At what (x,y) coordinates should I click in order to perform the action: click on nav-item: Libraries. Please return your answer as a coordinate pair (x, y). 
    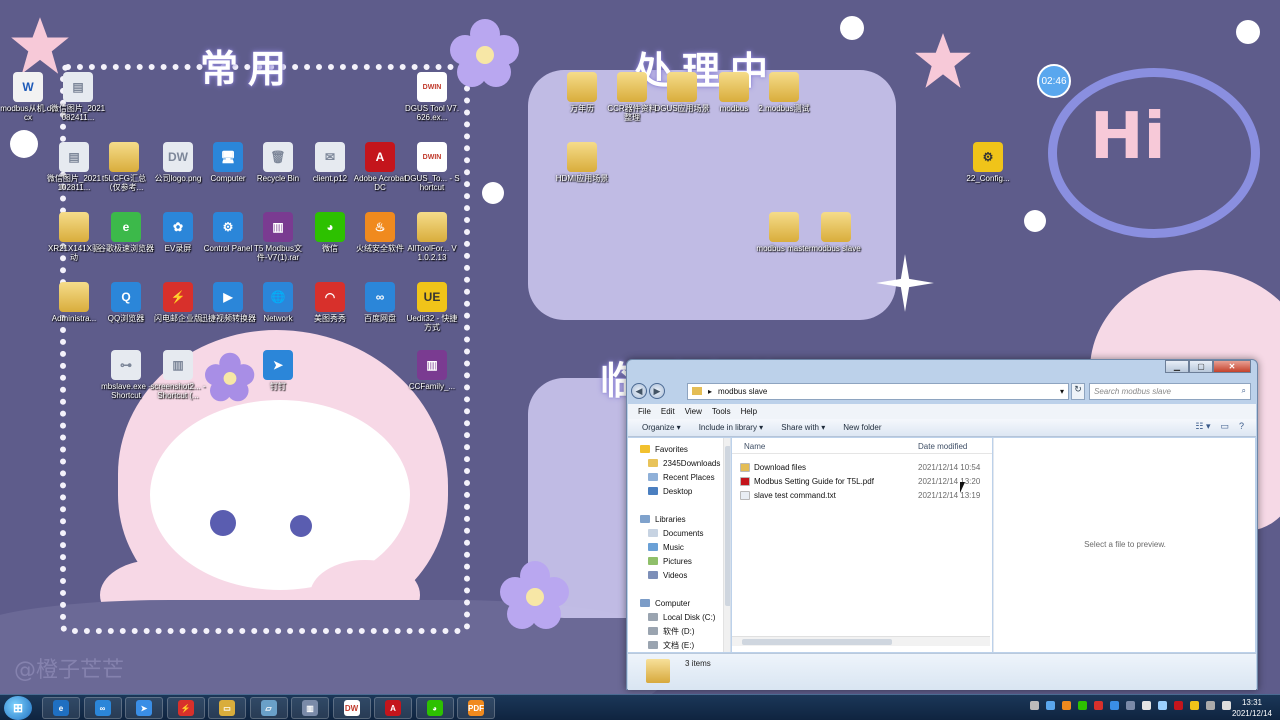
    Looking at the image, I should click on (679, 519).